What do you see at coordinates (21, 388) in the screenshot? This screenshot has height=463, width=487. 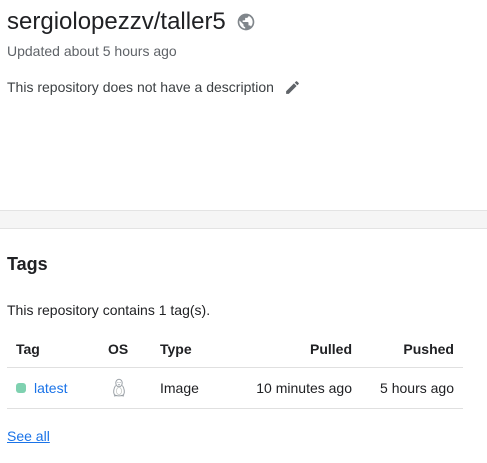 I see `status-dot` at bounding box center [21, 388].